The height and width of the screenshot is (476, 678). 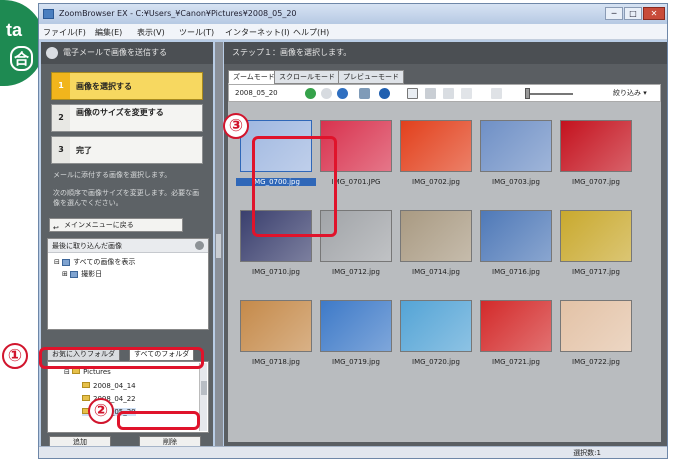 I want to click on annotation-1: ①, so click(x=15, y=356).